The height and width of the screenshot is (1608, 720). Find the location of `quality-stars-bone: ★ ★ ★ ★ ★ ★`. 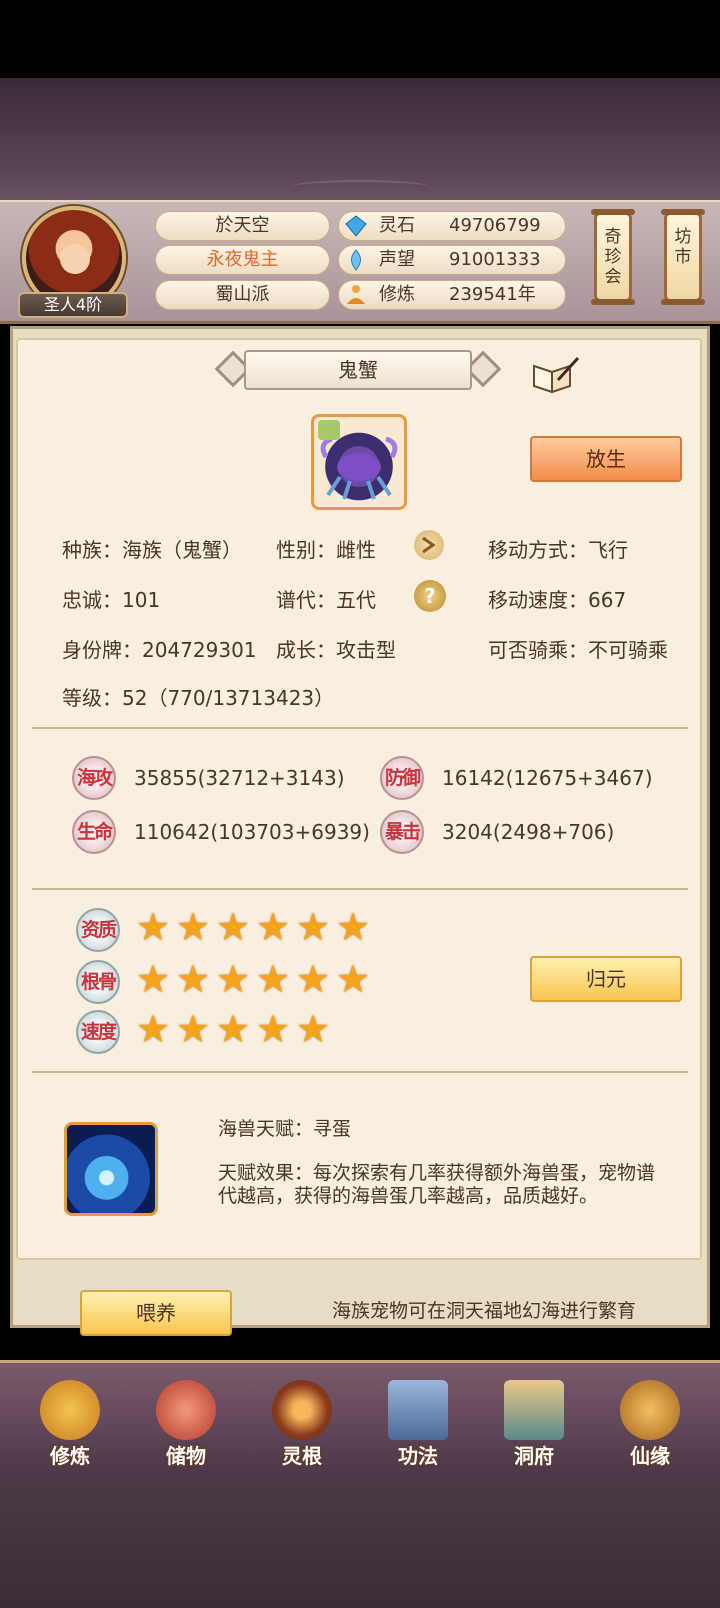

quality-stars-bone: ★ ★ ★ ★ ★ ★ is located at coordinates (253, 979).